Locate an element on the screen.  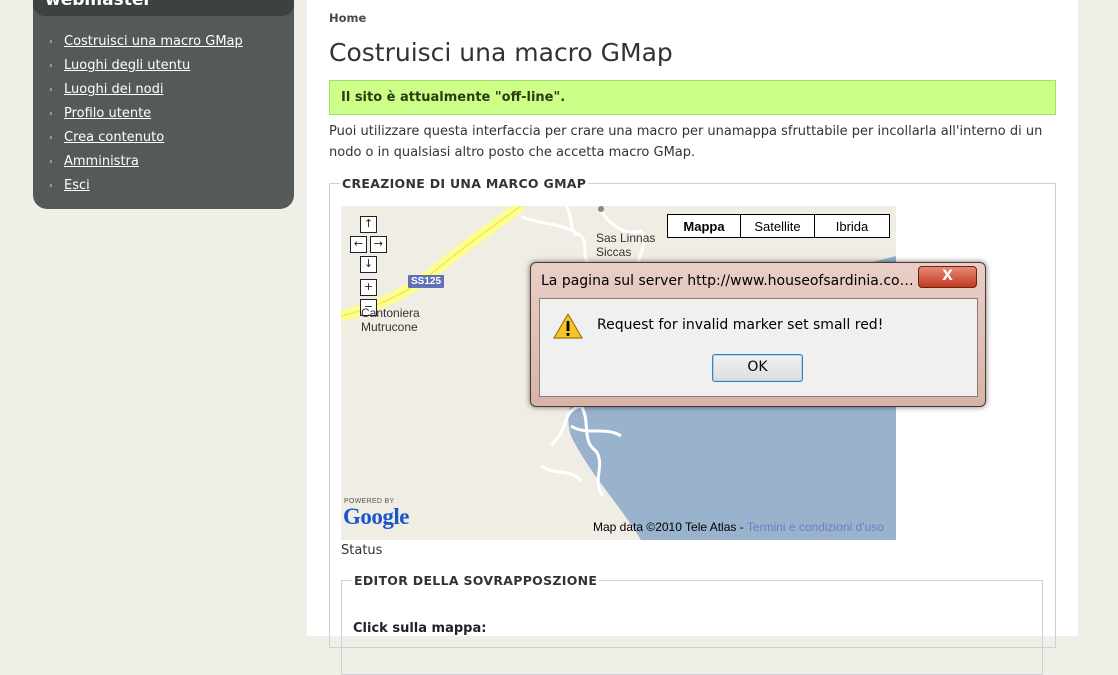
sidebar-header: webmaster is located at coordinates (163, 8).